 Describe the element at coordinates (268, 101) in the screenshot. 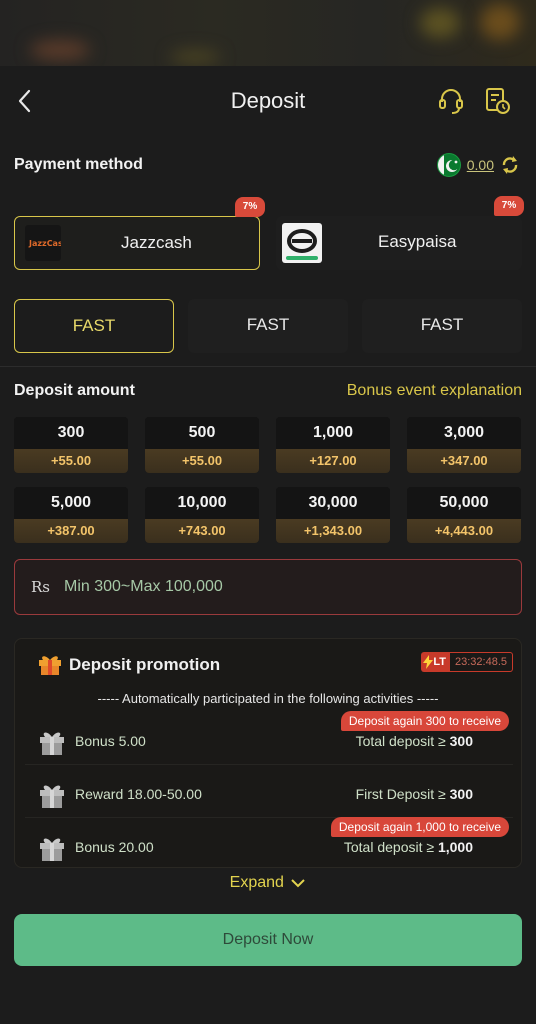

I see `header: Deposit` at that location.